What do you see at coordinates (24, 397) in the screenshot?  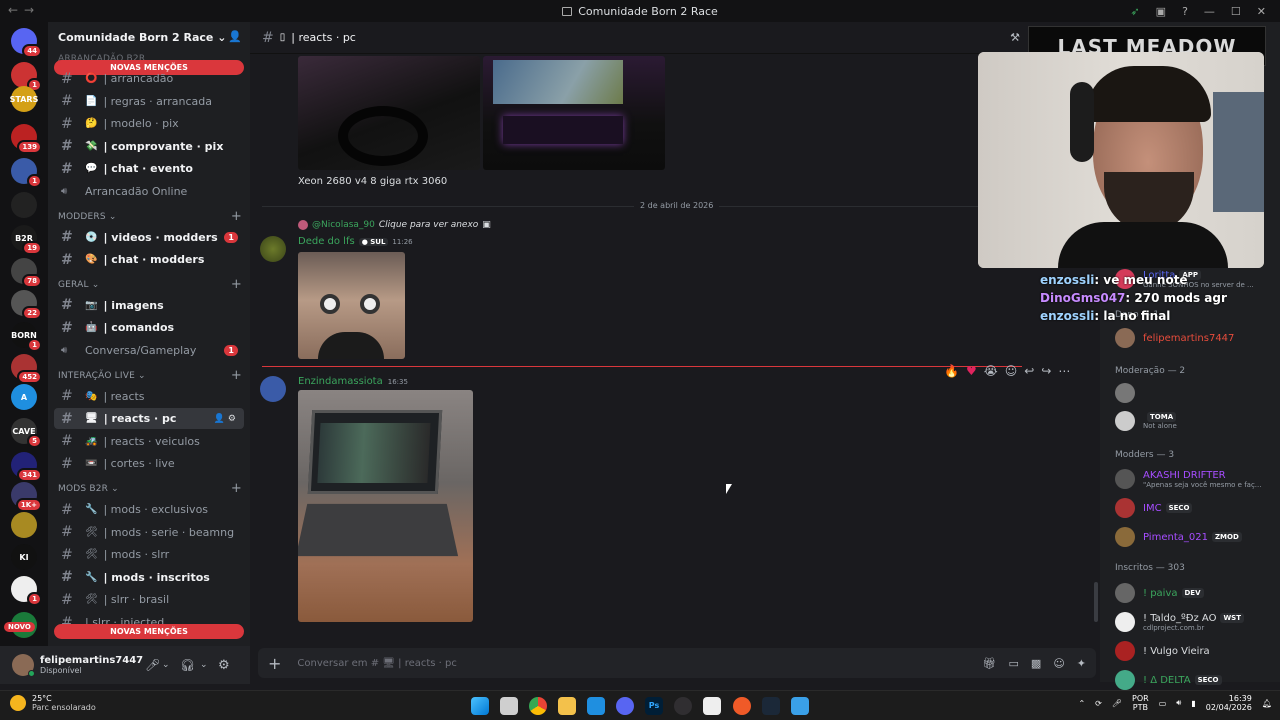 I see `server-icon: A` at bounding box center [24, 397].